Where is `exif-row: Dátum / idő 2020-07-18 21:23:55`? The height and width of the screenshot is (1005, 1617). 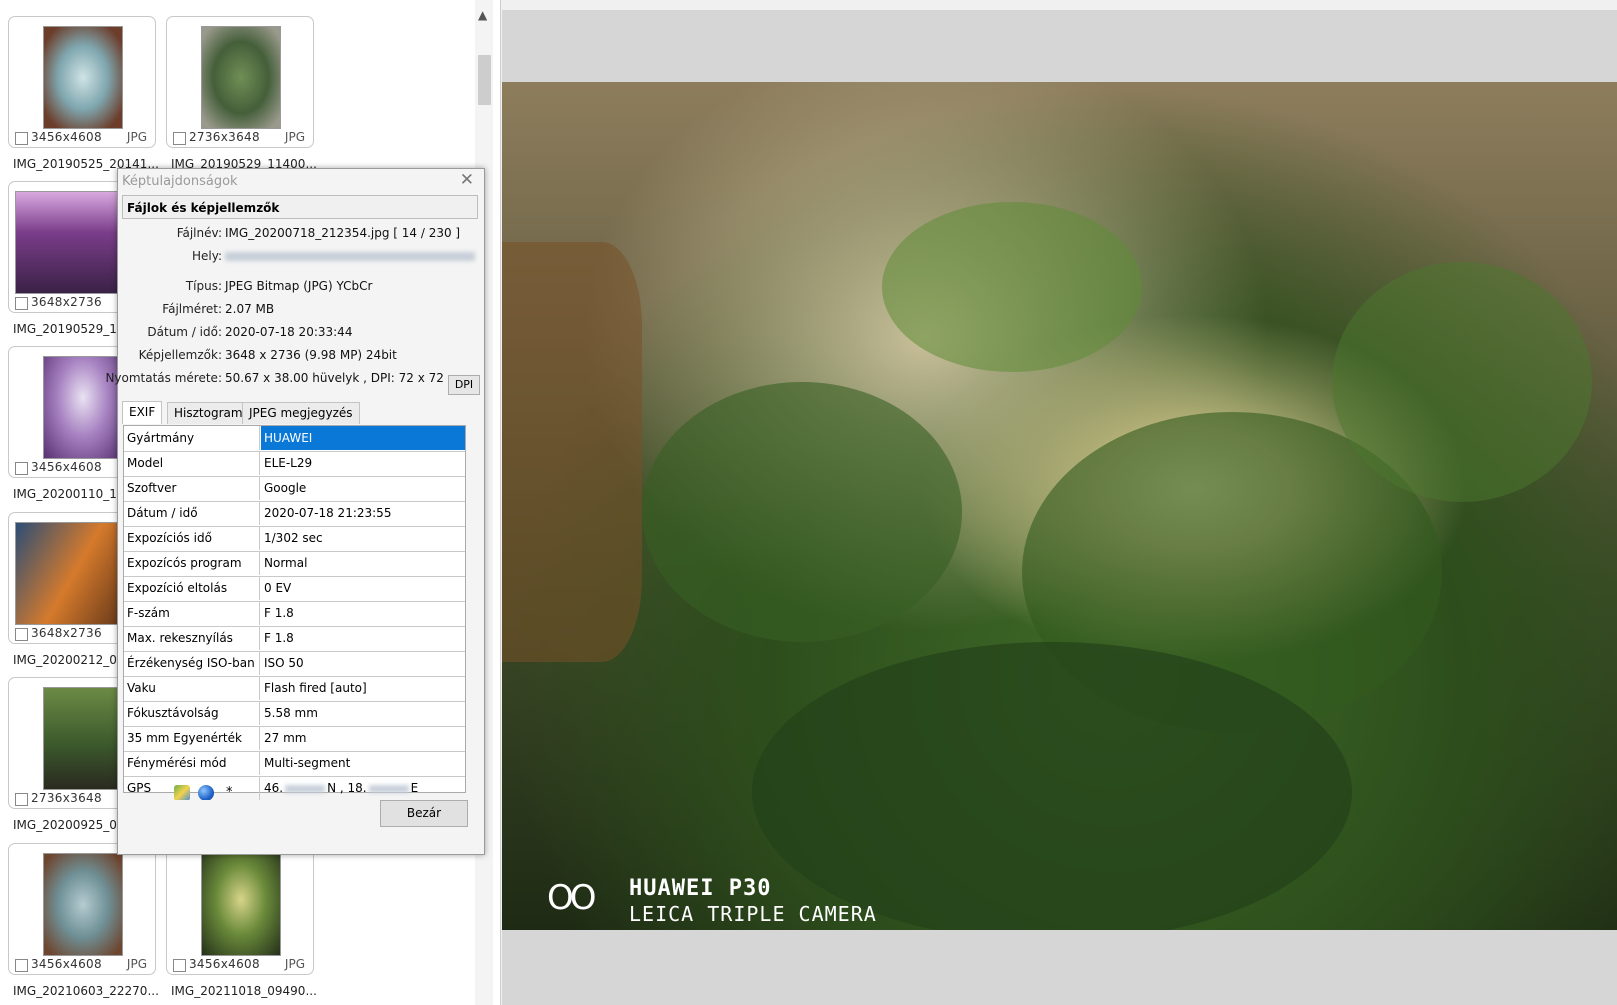 exif-row: Dátum / idő 2020-07-18 21:23:55 is located at coordinates (294, 514).